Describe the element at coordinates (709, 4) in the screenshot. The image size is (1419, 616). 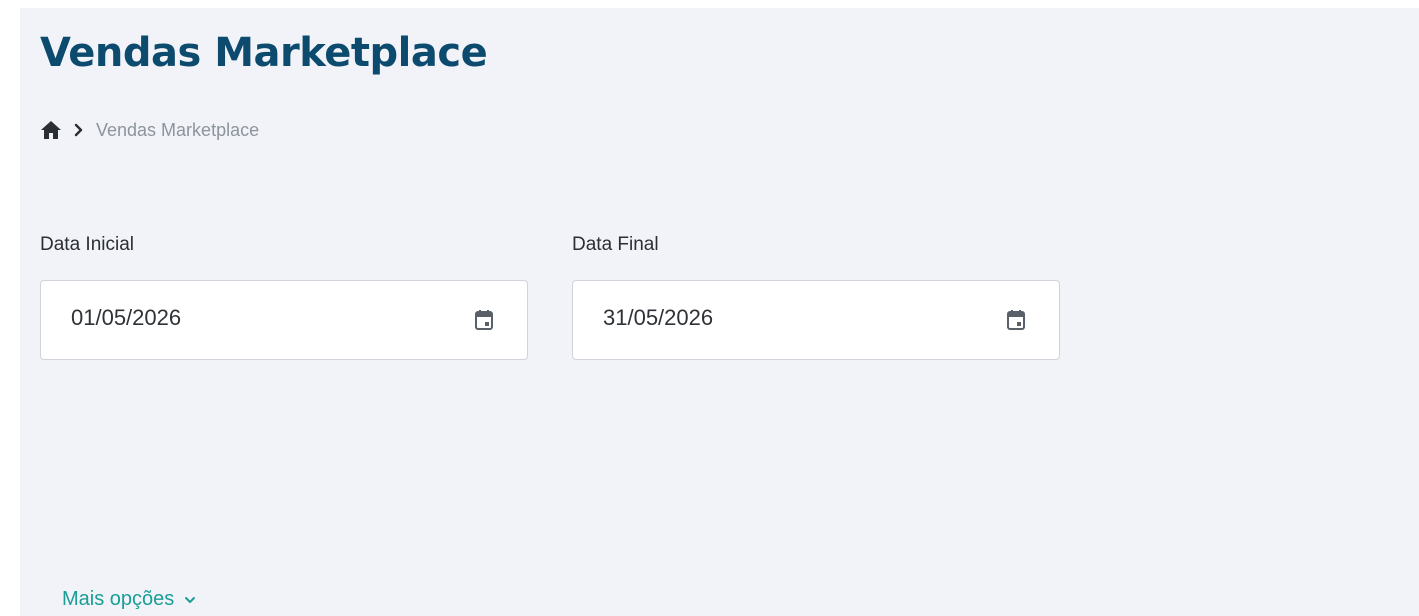
I see `top-strip` at that location.